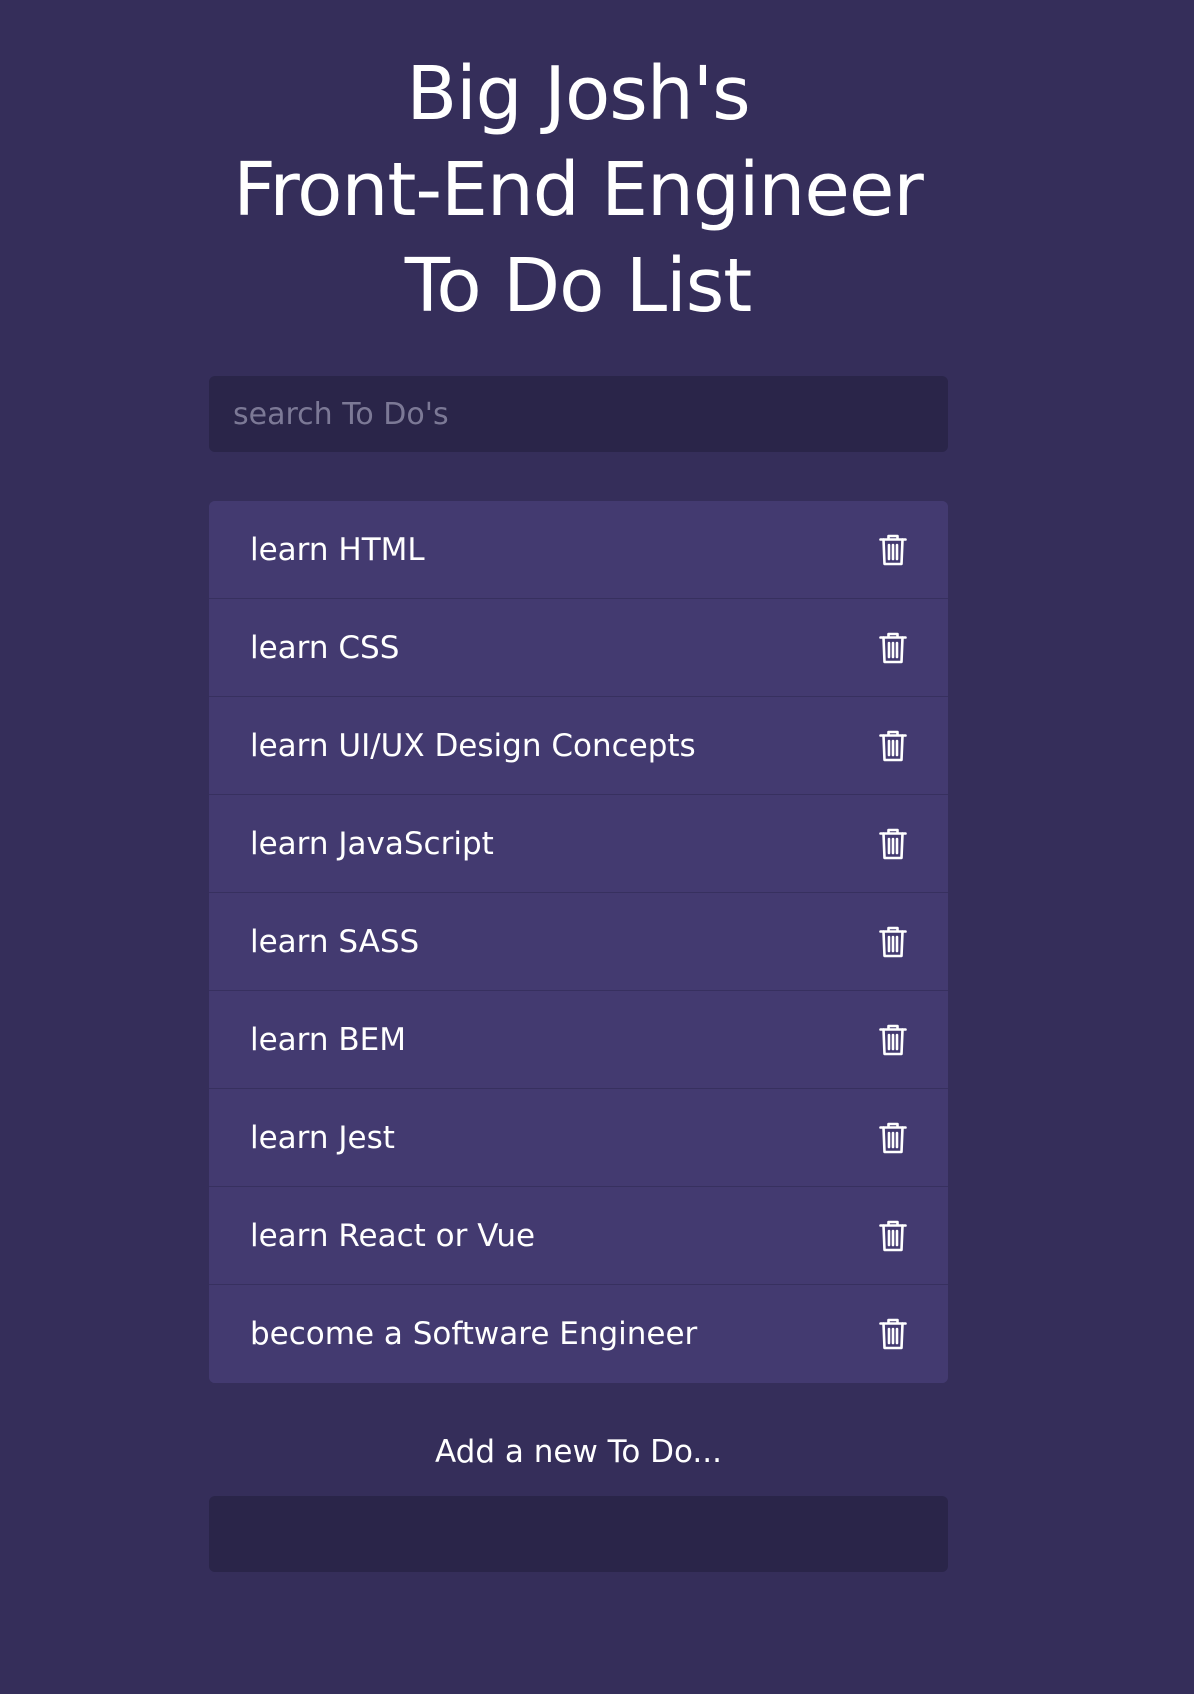 This screenshot has height=1694, width=1194. I want to click on todo-item: learn UI/UX Design Concepts, so click(578, 746).